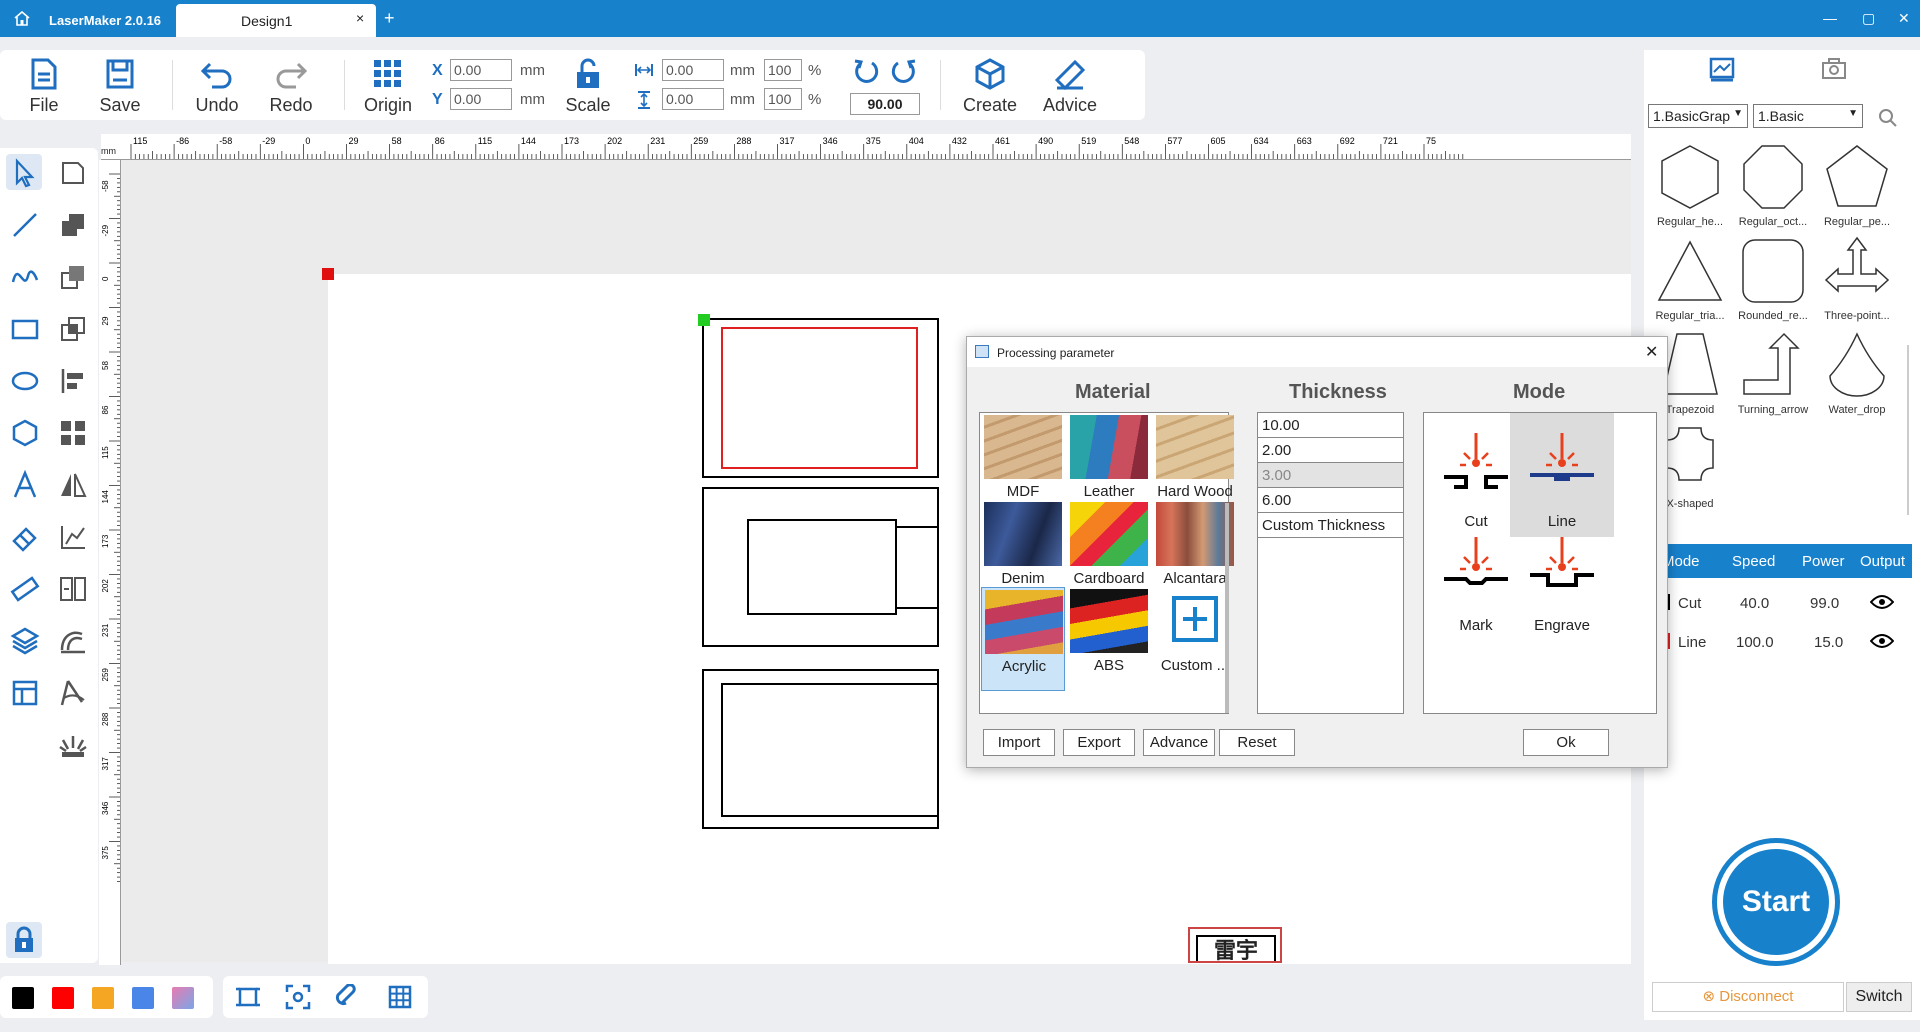 This screenshot has width=1920, height=1032. Describe the element at coordinates (783, 70) in the screenshot. I see `width-percent-input` at that location.